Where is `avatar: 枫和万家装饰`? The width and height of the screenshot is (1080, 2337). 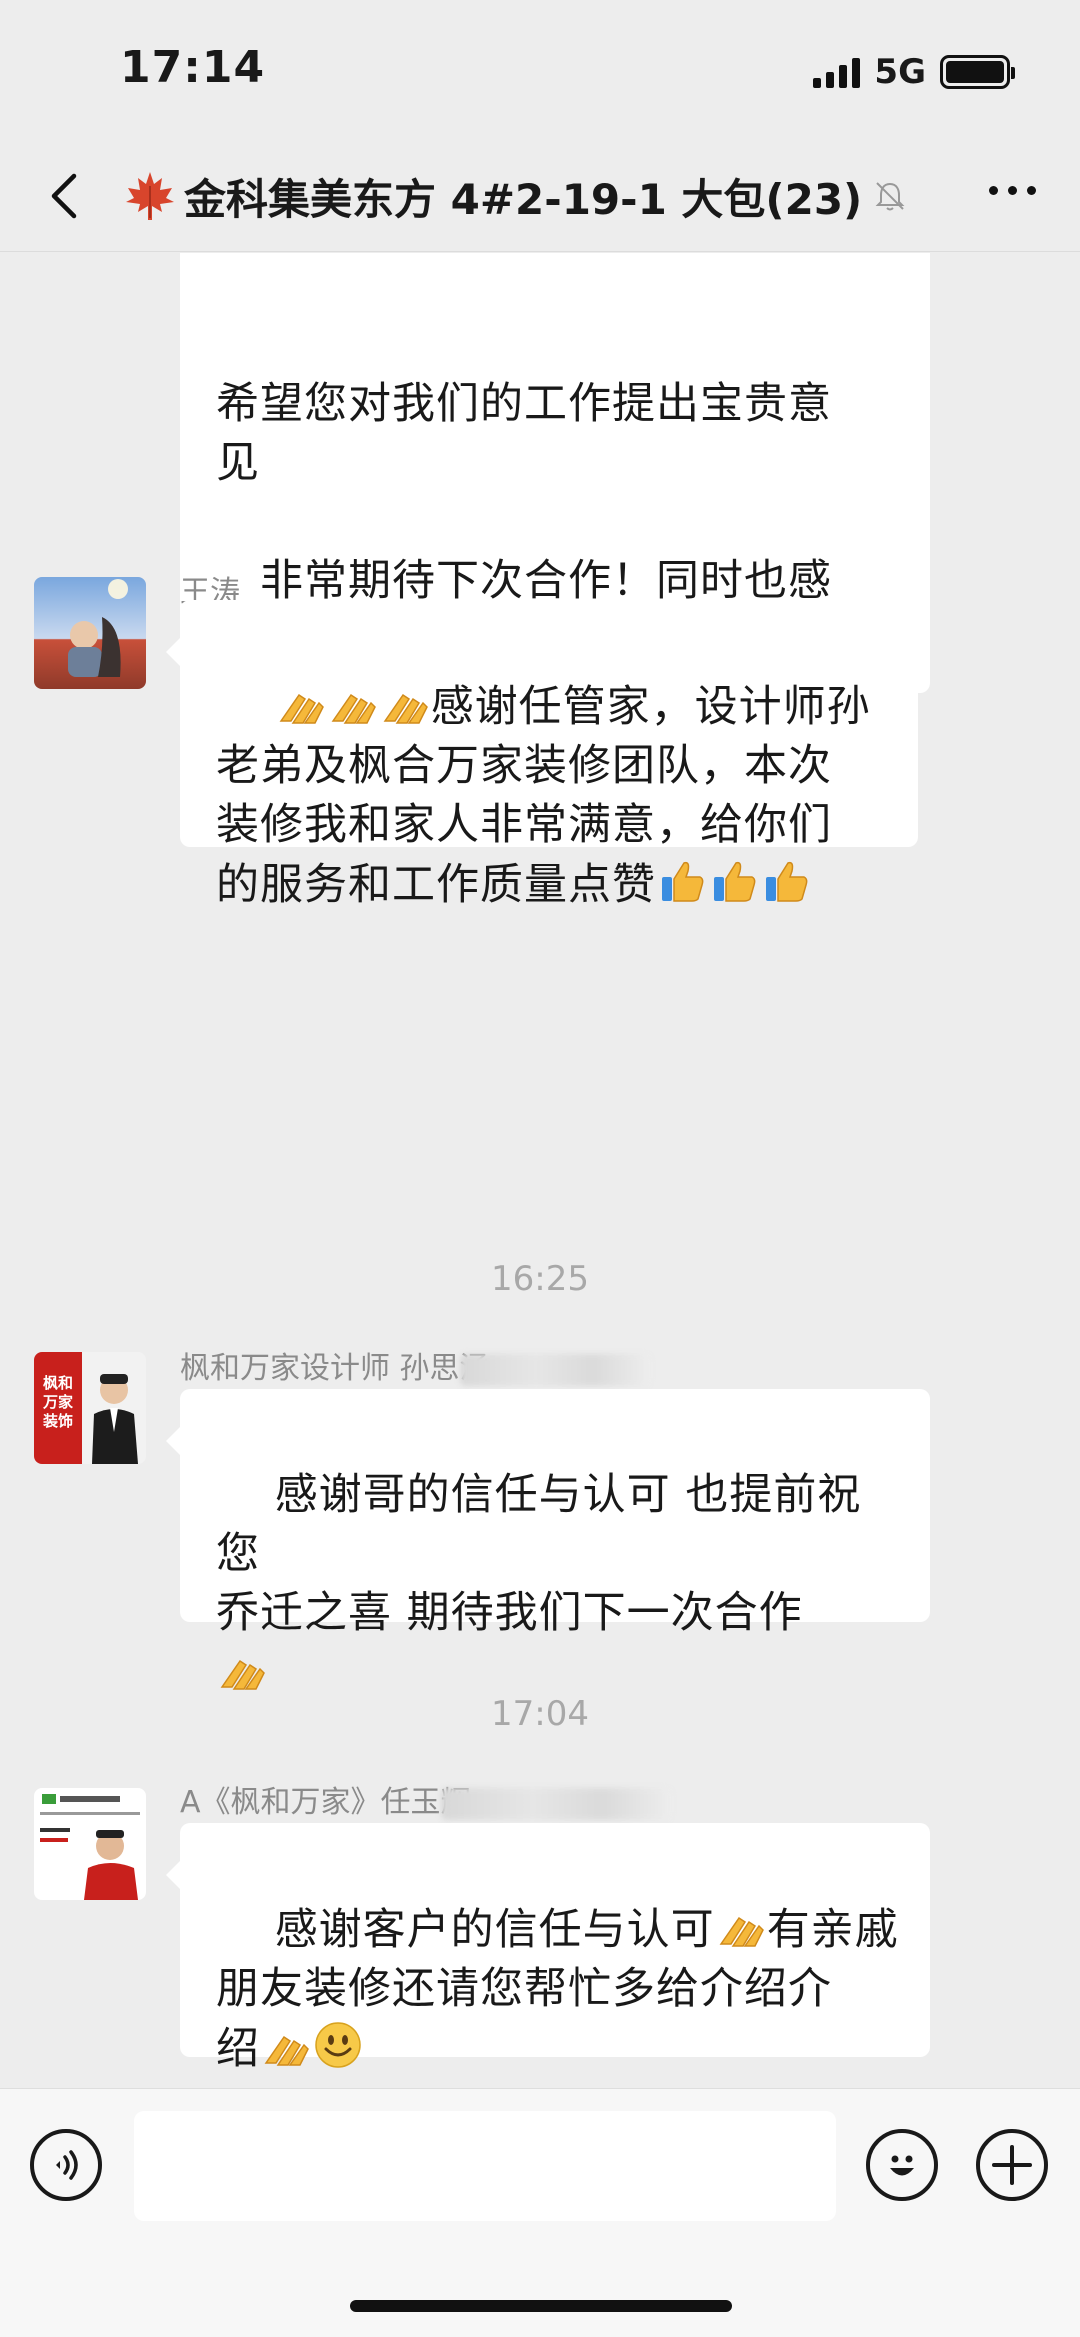 avatar: 枫和万家装饰 is located at coordinates (90, 1408).